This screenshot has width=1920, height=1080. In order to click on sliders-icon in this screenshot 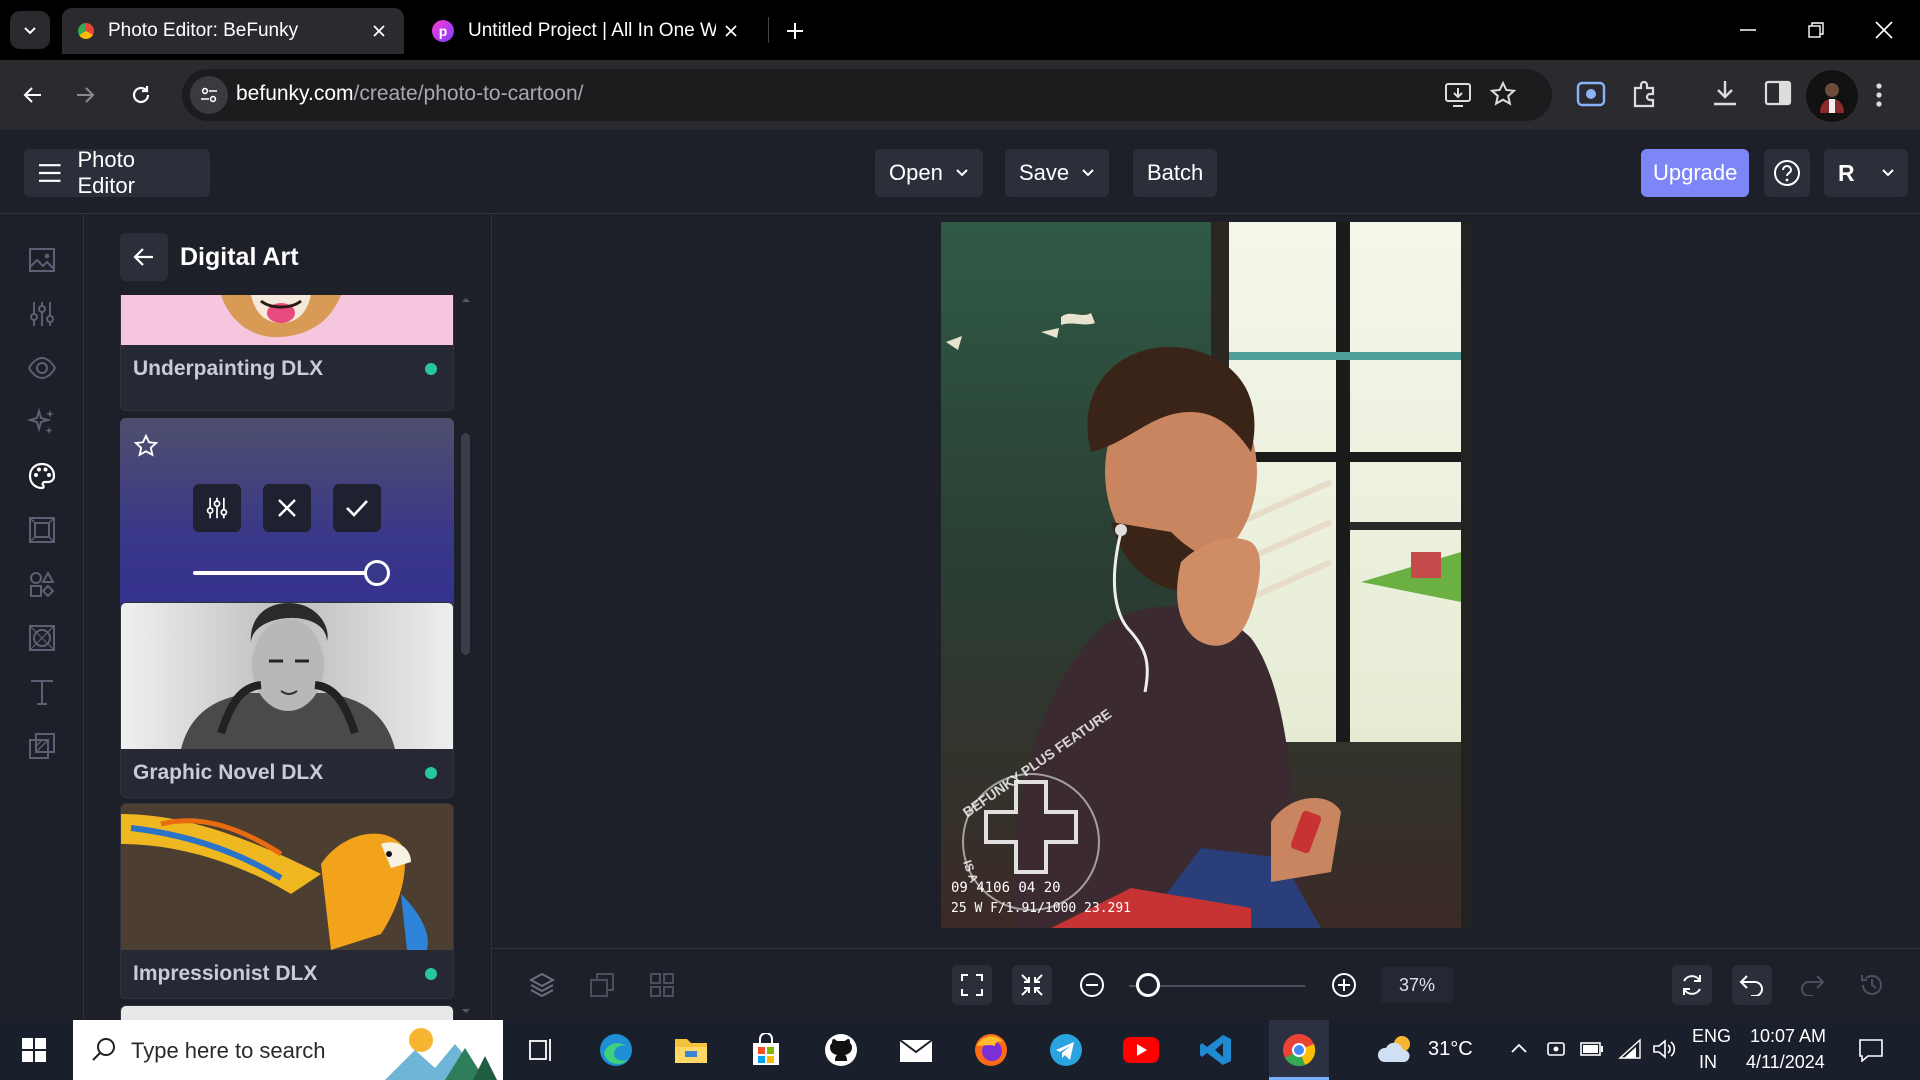, I will do `click(42, 314)`.